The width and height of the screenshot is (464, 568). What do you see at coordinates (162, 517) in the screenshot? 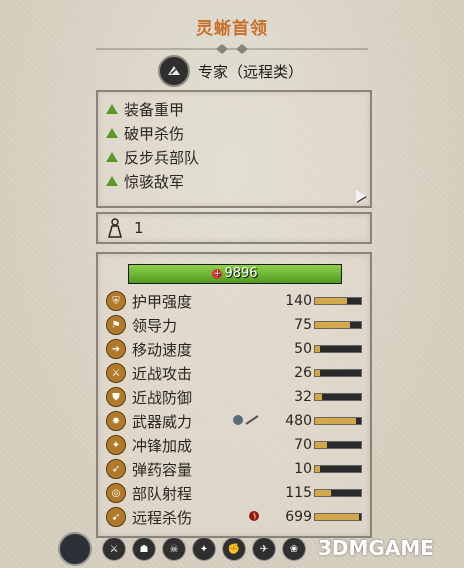
I see `stat-label: 远程杀伤` at bounding box center [162, 517].